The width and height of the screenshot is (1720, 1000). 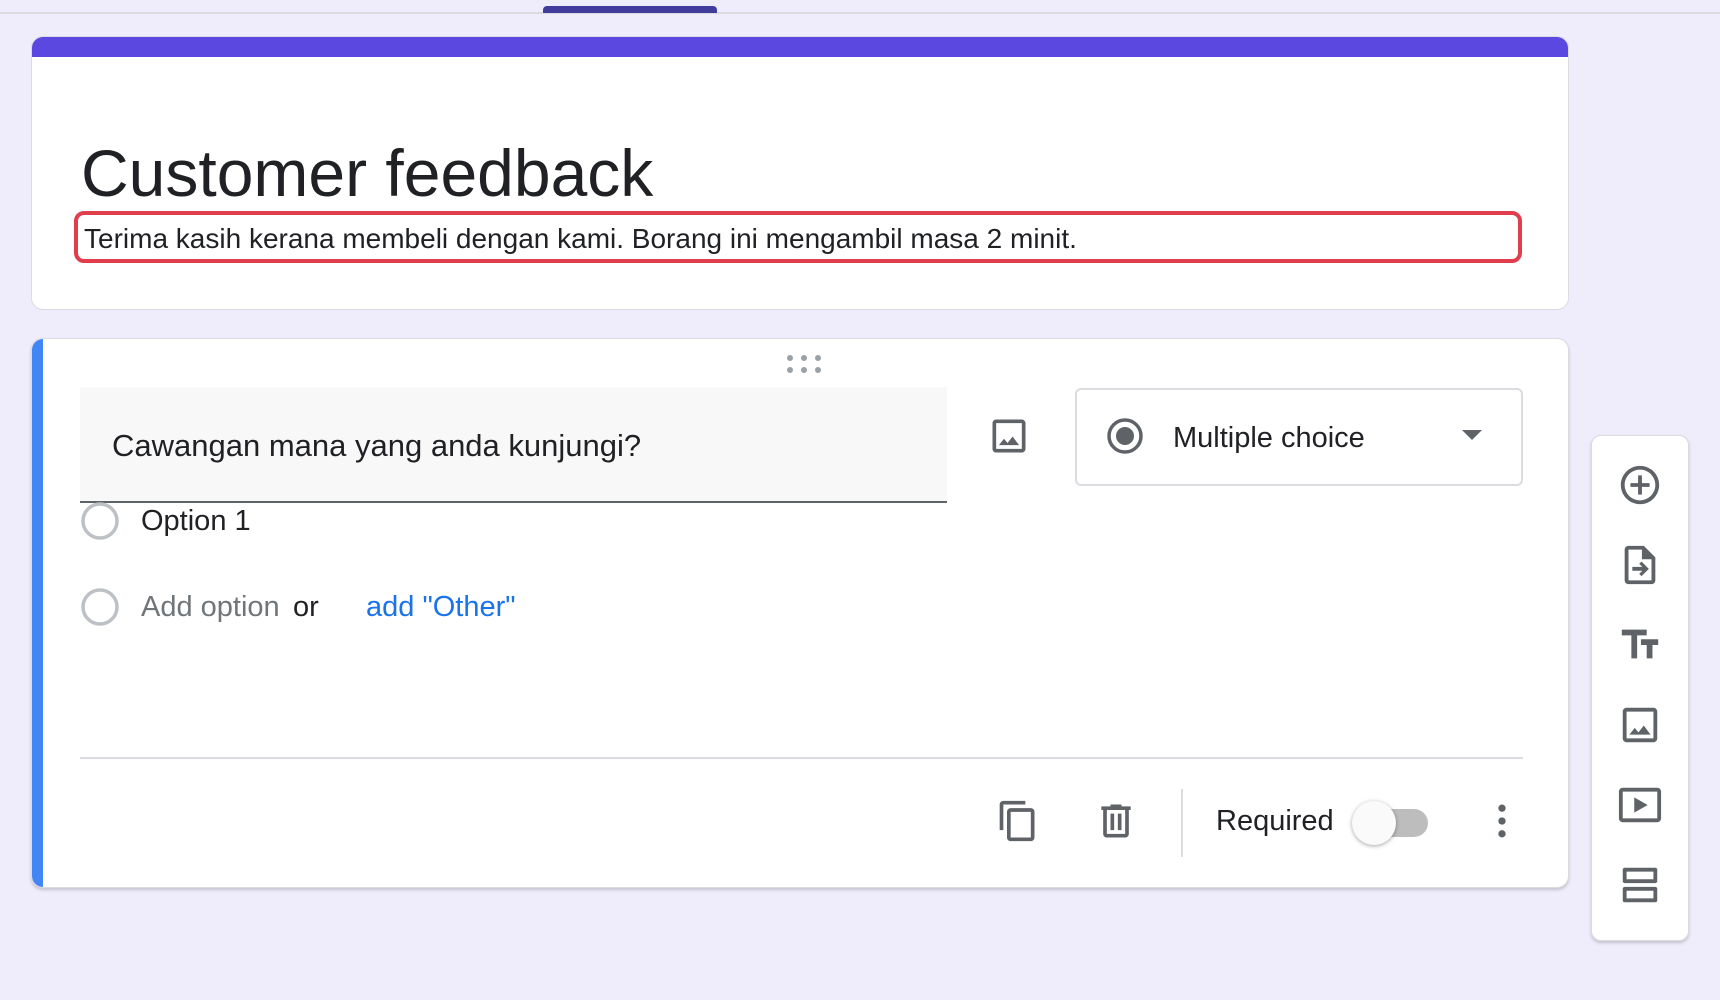 What do you see at coordinates (800, 47) in the screenshot?
I see `theme-accent-bar` at bounding box center [800, 47].